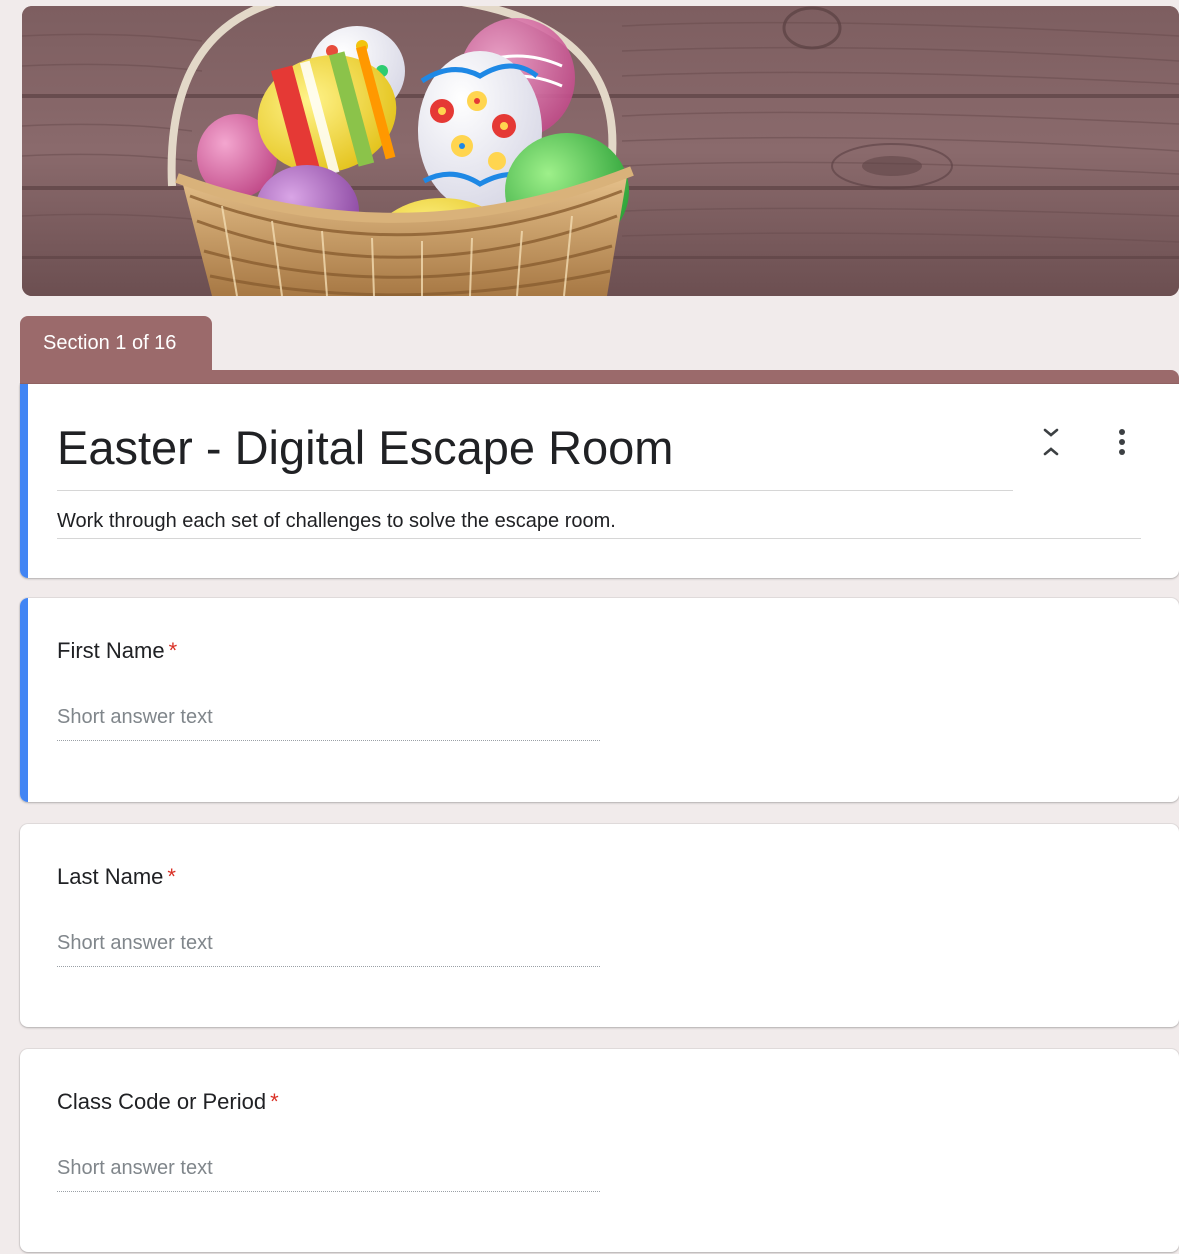 The image size is (1179, 1254). I want to click on form-title: Easter - Digital Escape Room, so click(365, 447).